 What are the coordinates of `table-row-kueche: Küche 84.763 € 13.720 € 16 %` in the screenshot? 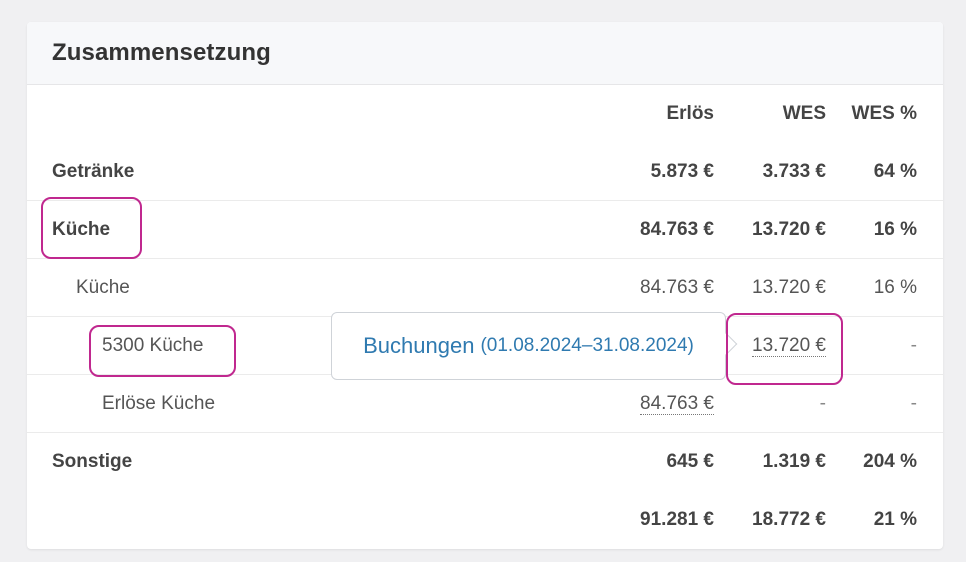 It's located at (485, 230).